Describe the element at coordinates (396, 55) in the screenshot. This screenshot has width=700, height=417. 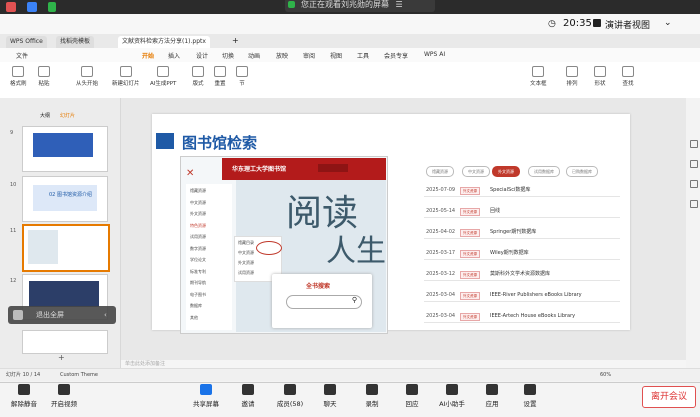
I see `menu-member: 会员专享` at that location.